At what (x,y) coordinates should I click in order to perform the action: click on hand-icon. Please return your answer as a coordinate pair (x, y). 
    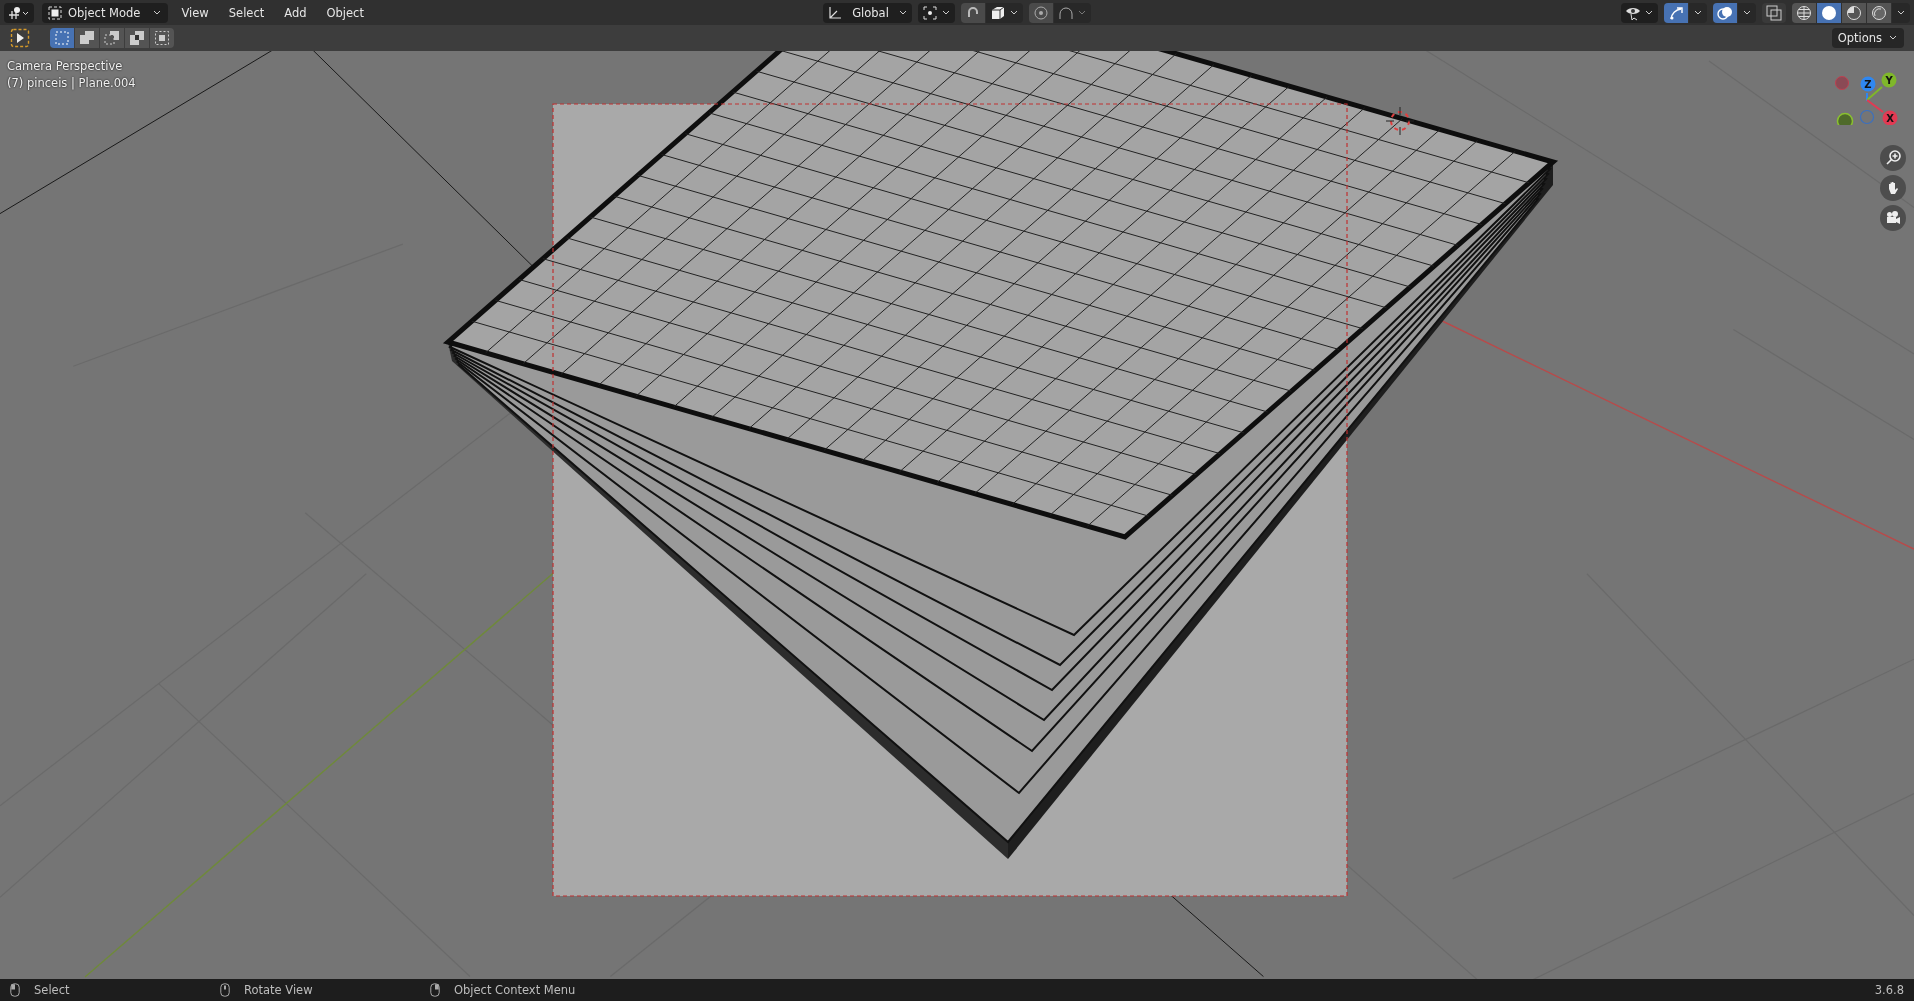
    Looking at the image, I should click on (1893, 188).